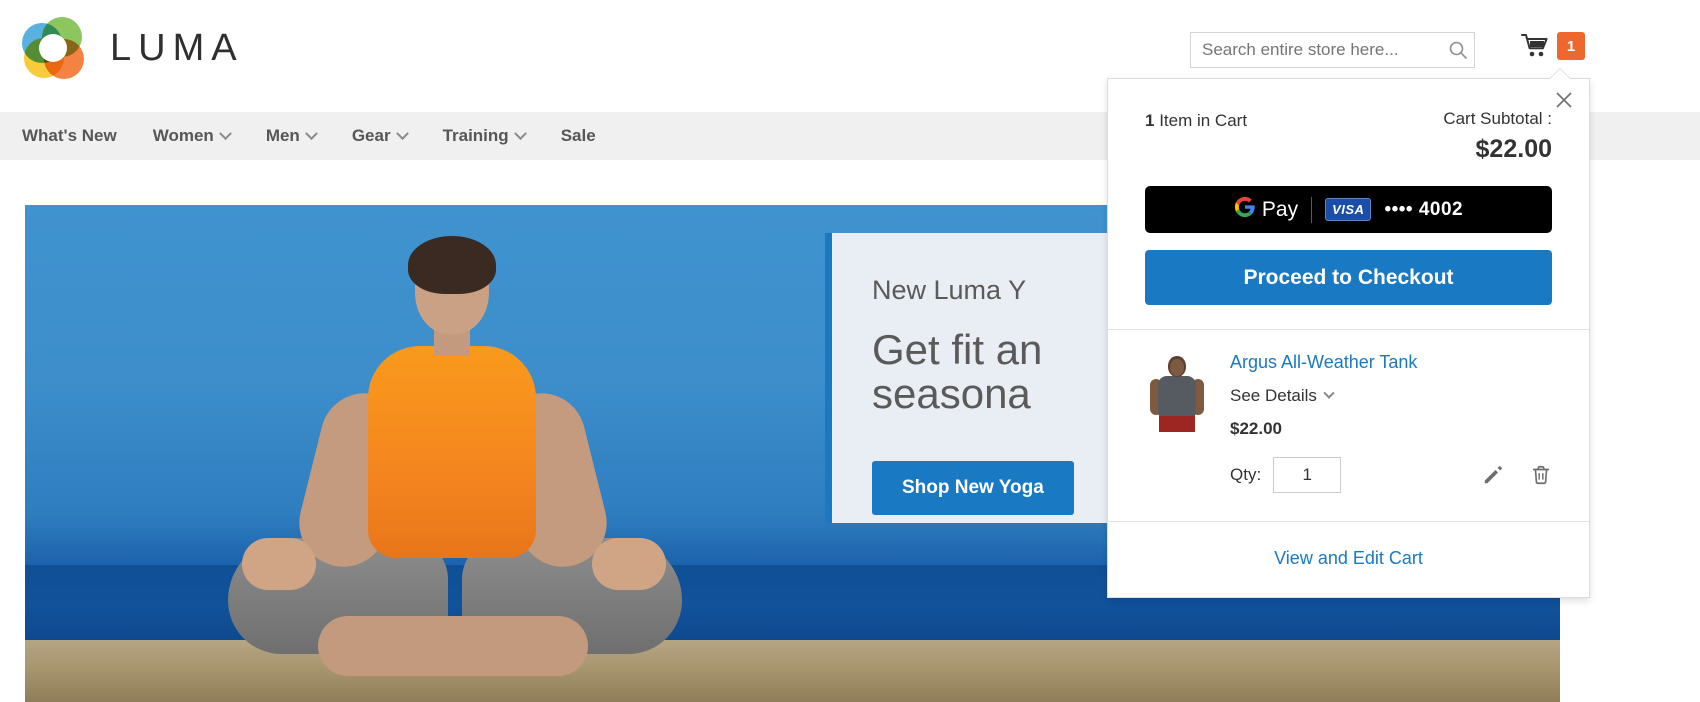  Describe the element at coordinates (1280, 209) in the screenshot. I see `google-pay-text: Pay` at that location.